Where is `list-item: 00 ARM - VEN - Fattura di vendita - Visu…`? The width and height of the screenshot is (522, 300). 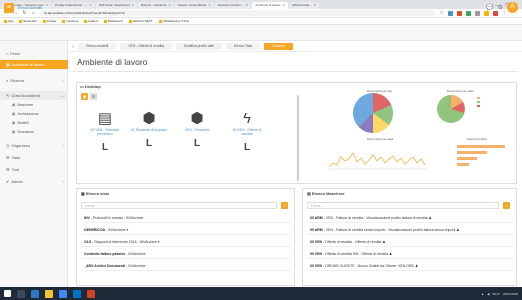 list-item: 00 ARM - VEN - Fattura di vendita - Visu… is located at coordinates (410, 218).